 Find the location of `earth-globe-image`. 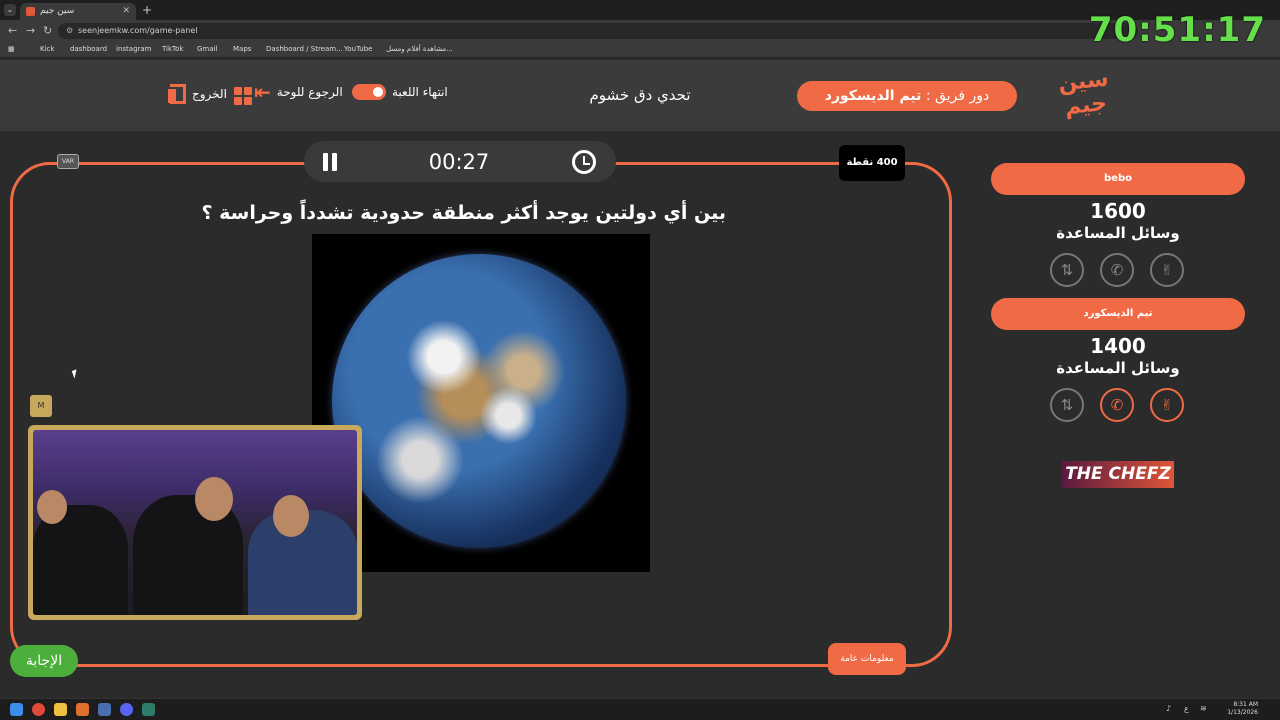

earth-globe-image is located at coordinates (479, 401).